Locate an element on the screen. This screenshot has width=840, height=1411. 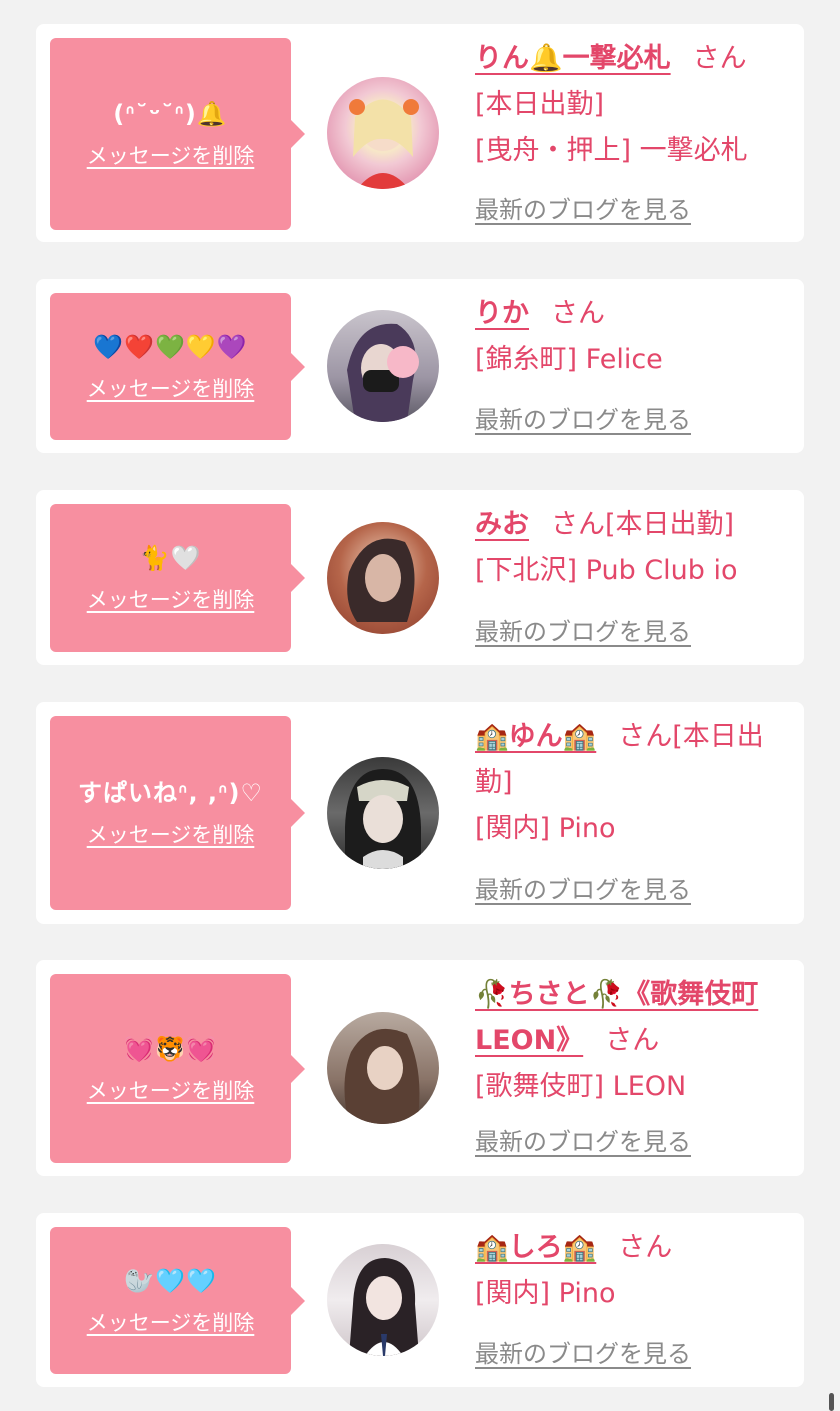
message-bubble: (ᐢ˘ᵕ˘ᐢ)🔔 メッセージを削除 is located at coordinates (177, 134).